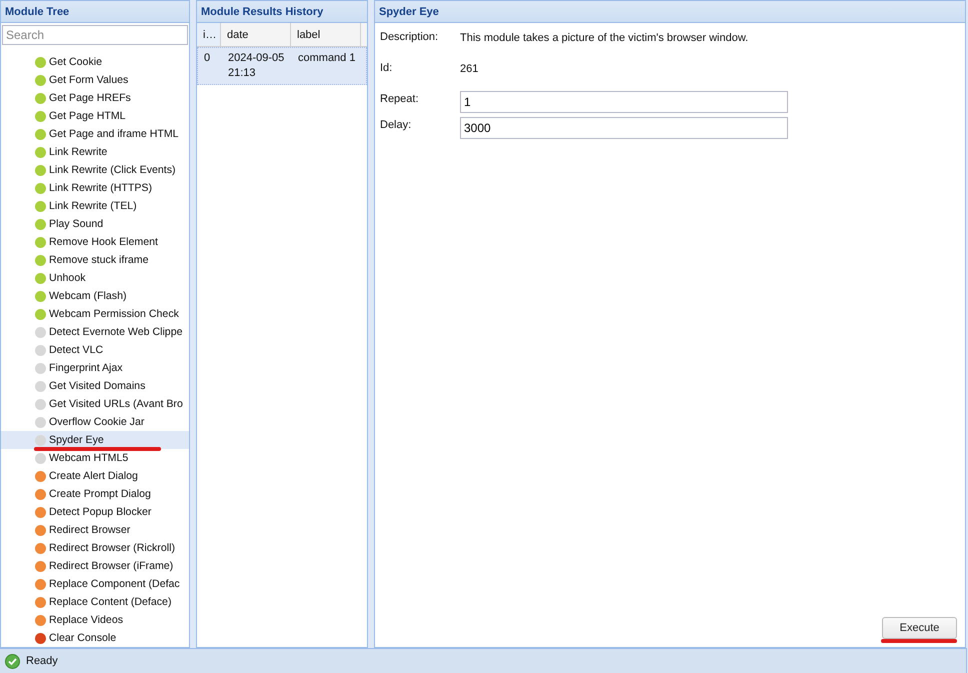 This screenshot has height=673, width=968. Describe the element at coordinates (95, 548) in the screenshot. I see `tree-item: Redirect Browser (Rickroll)` at that location.